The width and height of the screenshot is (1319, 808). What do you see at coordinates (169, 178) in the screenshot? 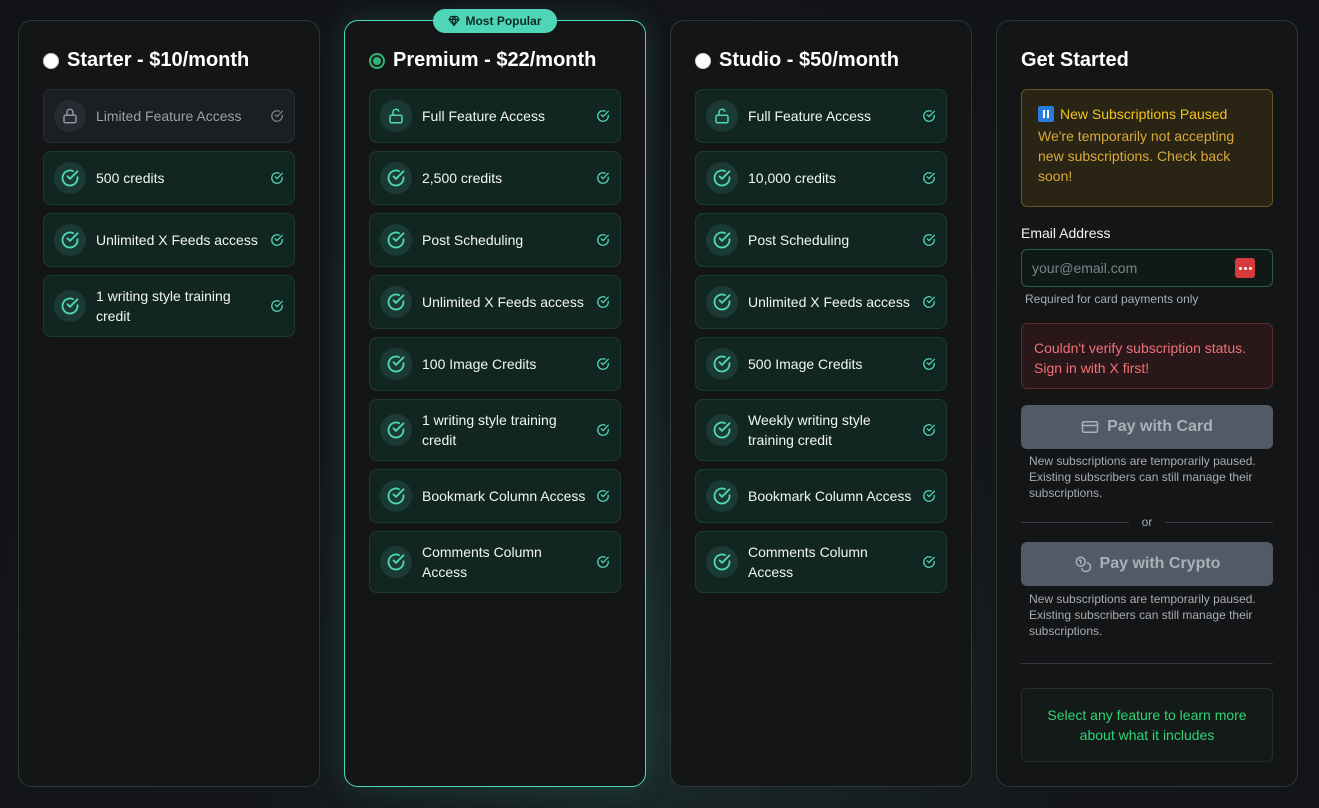
I see `feature-item: 500 credits` at bounding box center [169, 178].